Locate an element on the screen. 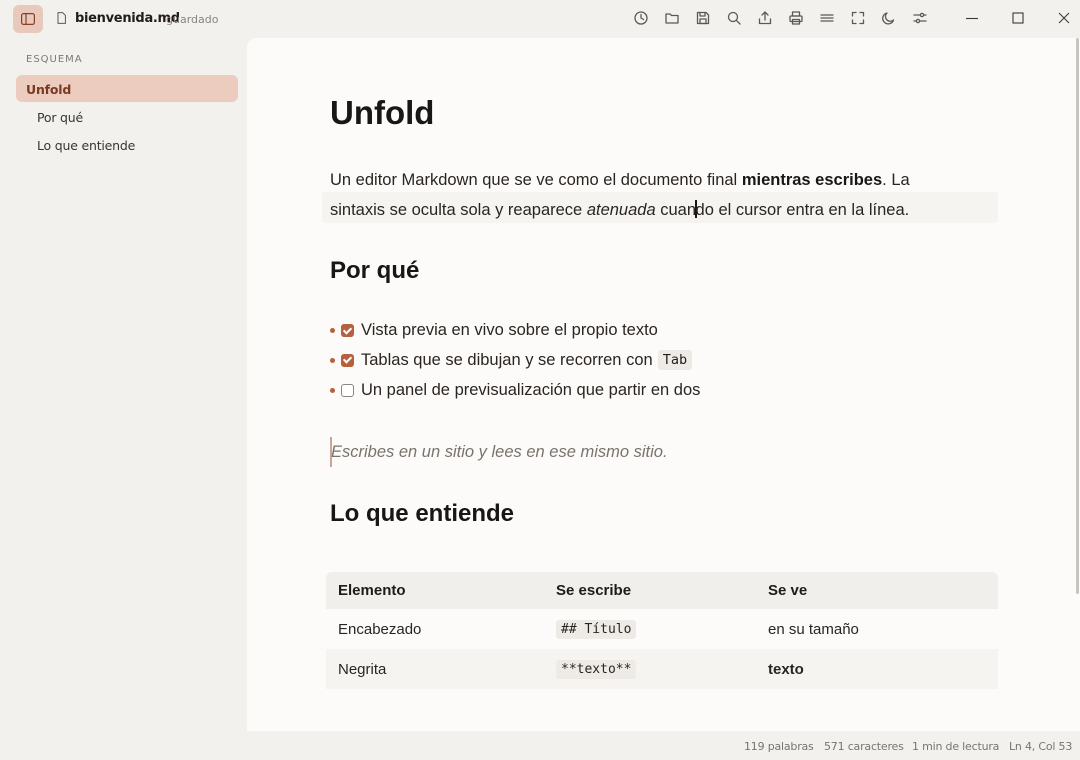  table-header-cell: Se escribe is located at coordinates (594, 590).